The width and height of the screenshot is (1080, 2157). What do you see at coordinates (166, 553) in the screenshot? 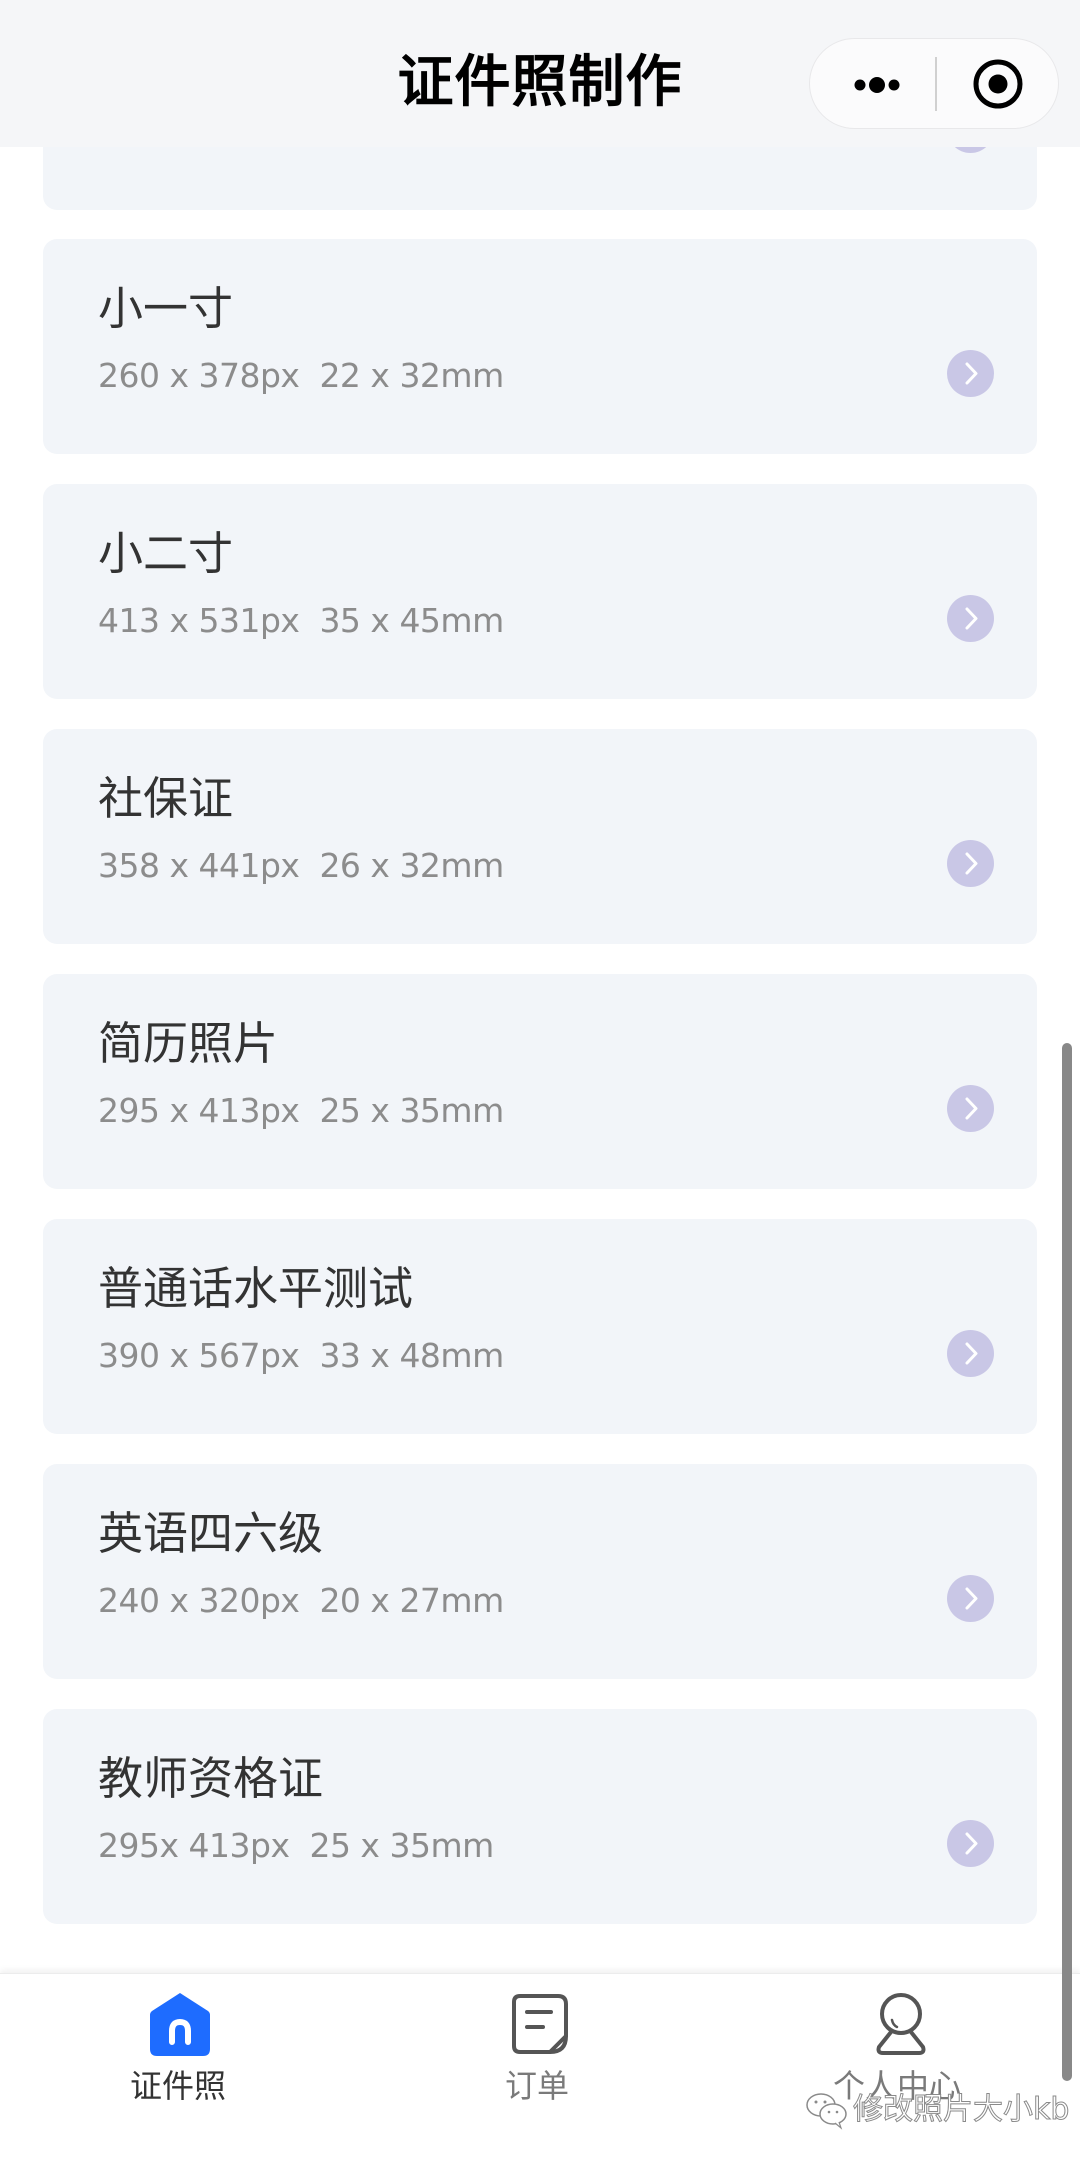
I see `item-title: 小二寸` at bounding box center [166, 553].